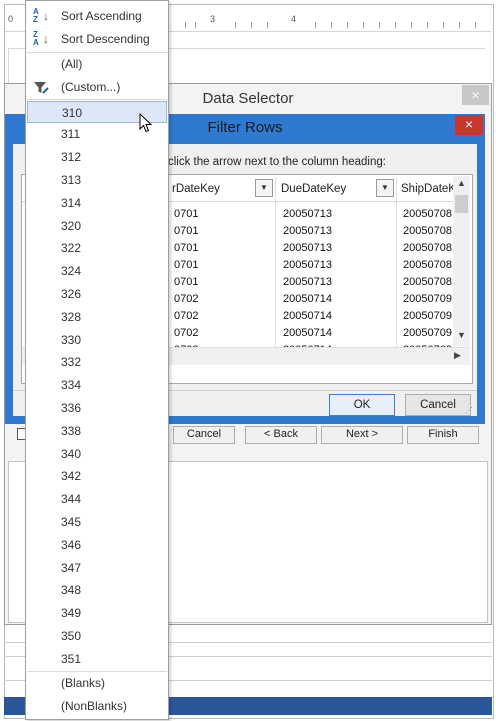 The image size is (496, 721). Describe the element at coordinates (97, 590) in the screenshot. I see `filter-value-item: 348` at that location.